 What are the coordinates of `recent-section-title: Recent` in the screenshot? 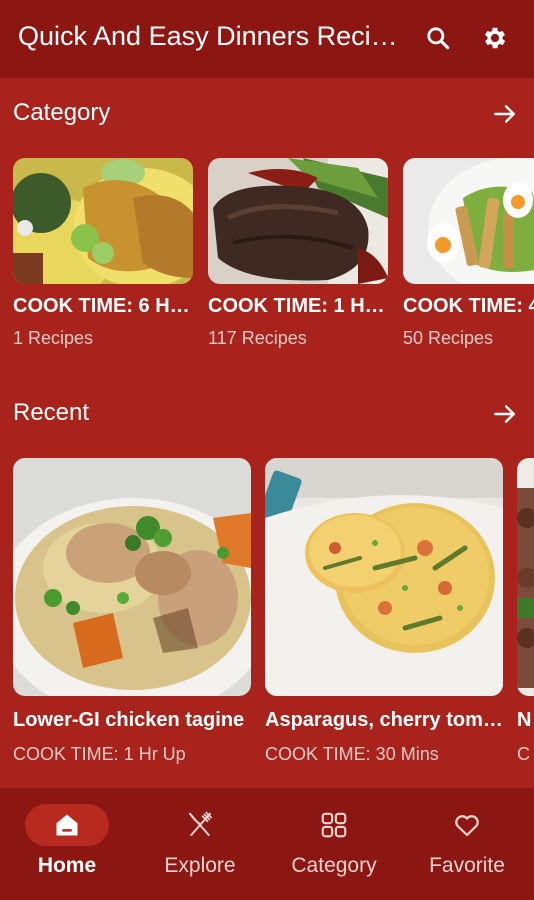 It's located at (51, 412).